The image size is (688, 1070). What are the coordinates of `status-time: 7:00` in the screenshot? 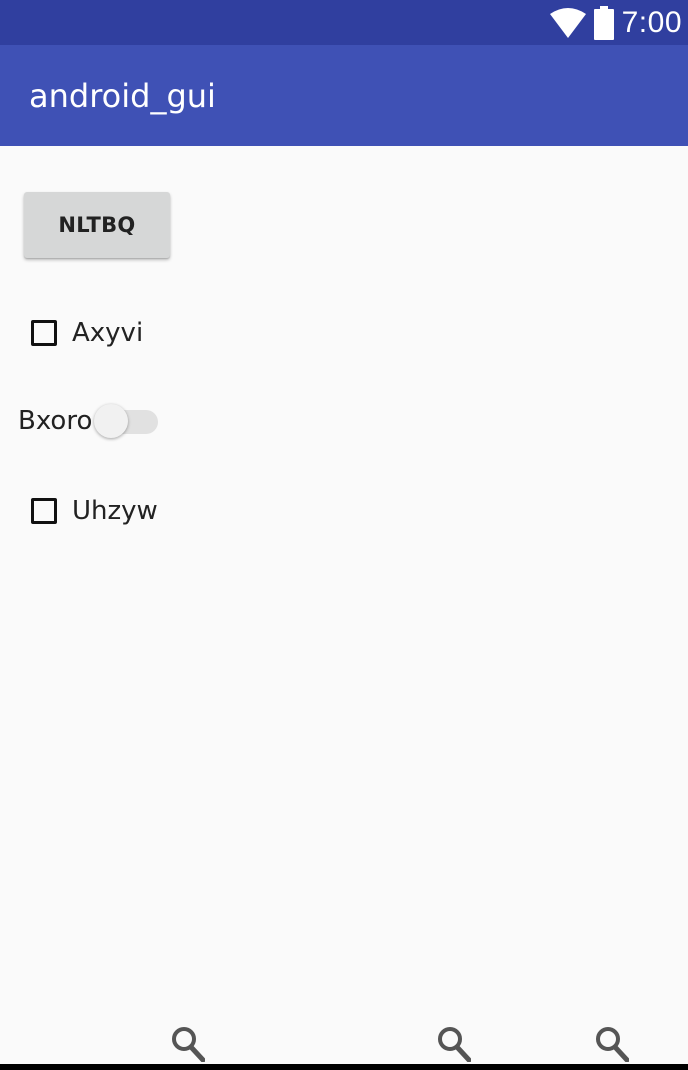 It's located at (651, 22).